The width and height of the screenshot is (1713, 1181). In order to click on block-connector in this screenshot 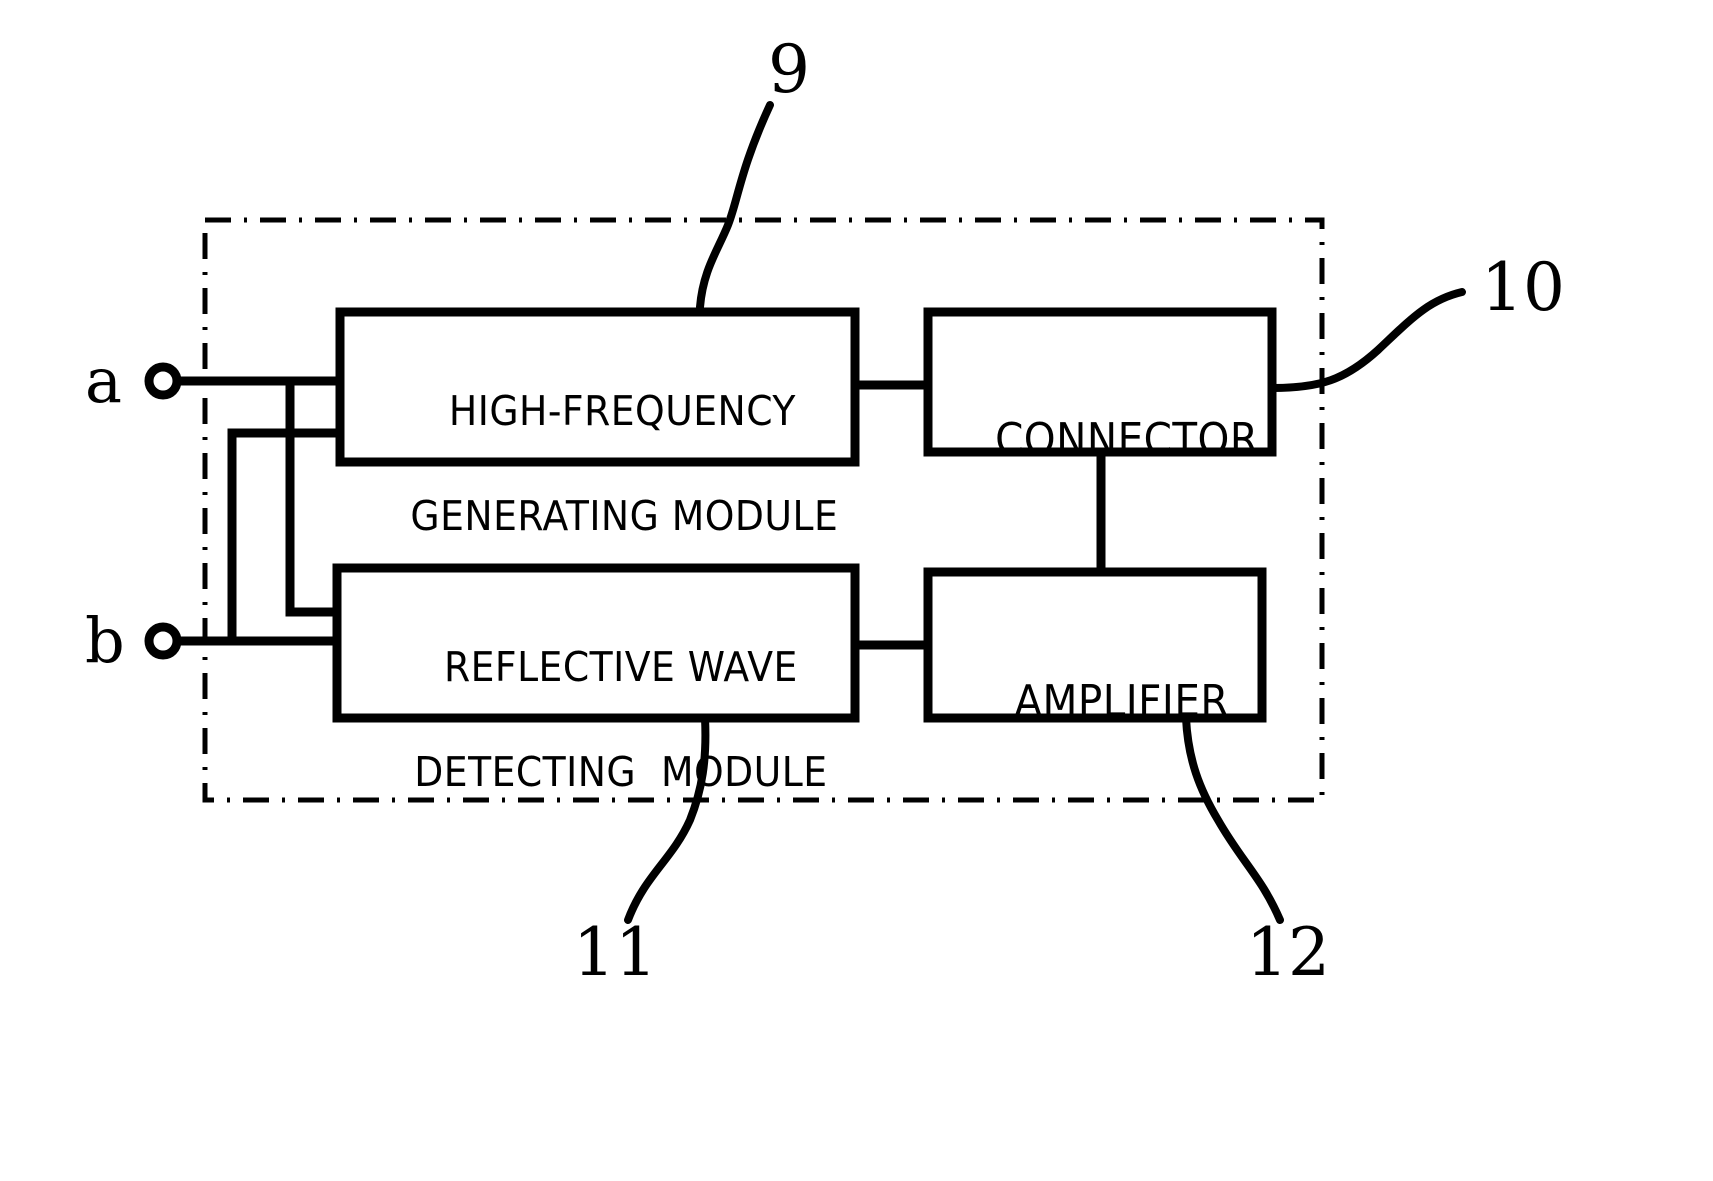, I will do `click(1100, 382)`.